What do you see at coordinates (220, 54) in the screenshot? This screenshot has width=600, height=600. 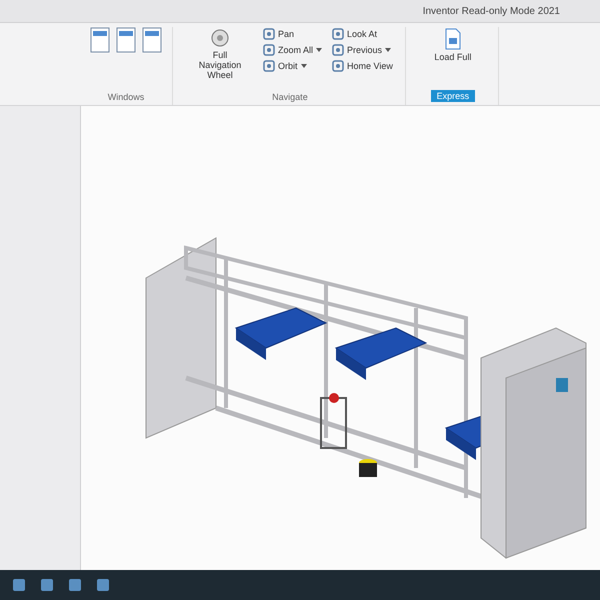 I see `navigation-wheel-button: Full Navigation Wheel` at bounding box center [220, 54].